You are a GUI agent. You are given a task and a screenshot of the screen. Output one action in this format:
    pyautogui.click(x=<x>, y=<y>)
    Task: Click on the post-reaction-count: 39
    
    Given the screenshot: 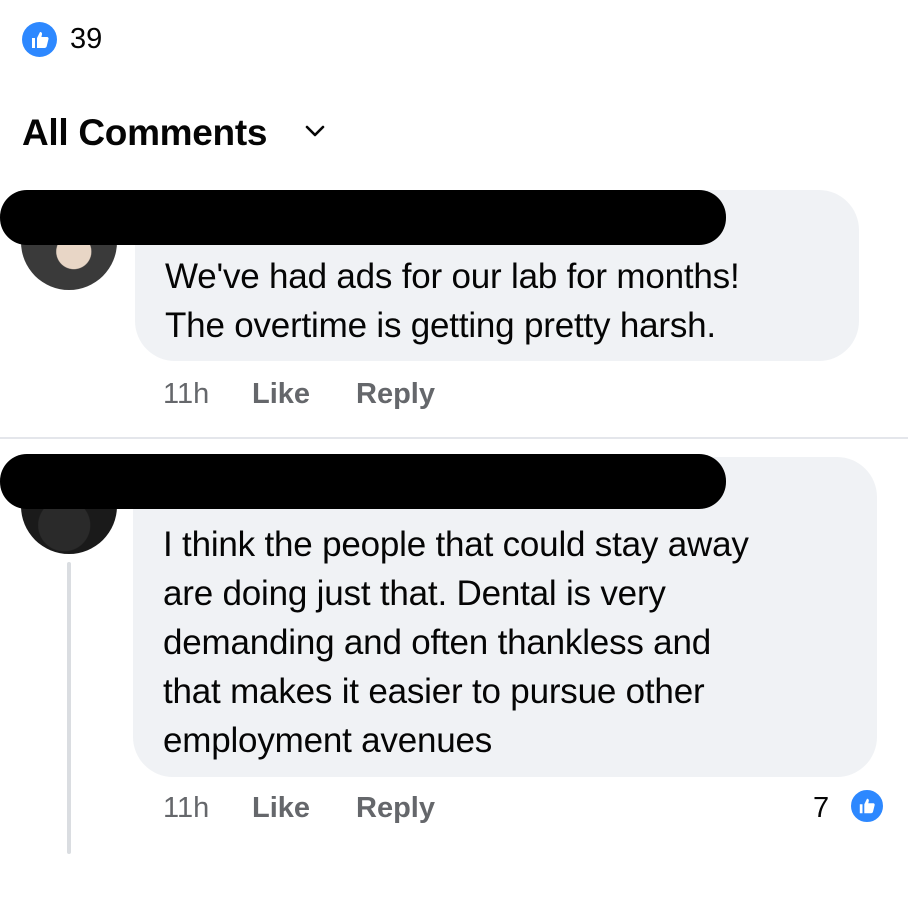 What is the action you would take?
    pyautogui.click(x=86, y=39)
    